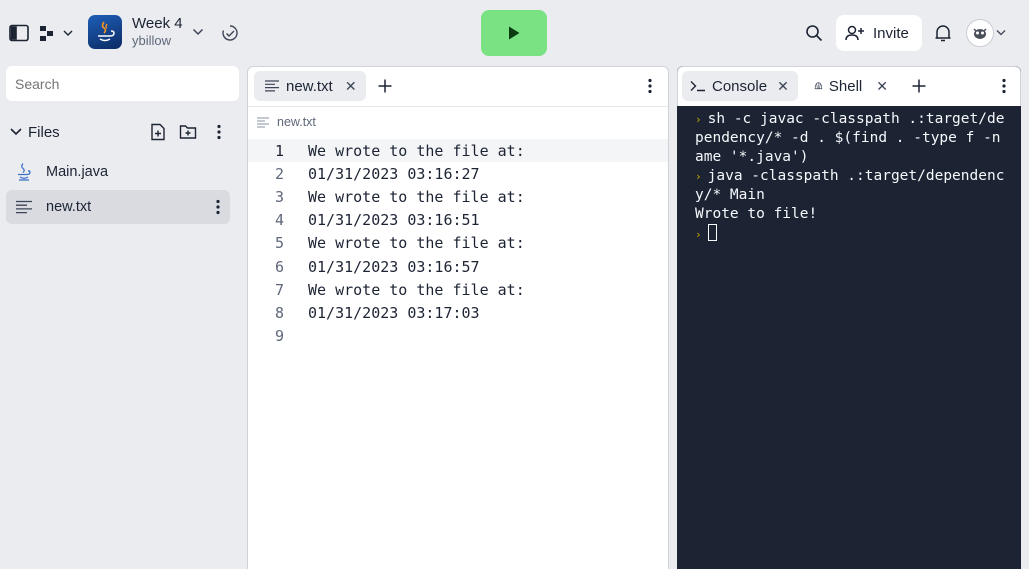 The width and height of the screenshot is (1029, 569). Describe the element at coordinates (158, 132) in the screenshot. I see `new-file-icon` at that location.